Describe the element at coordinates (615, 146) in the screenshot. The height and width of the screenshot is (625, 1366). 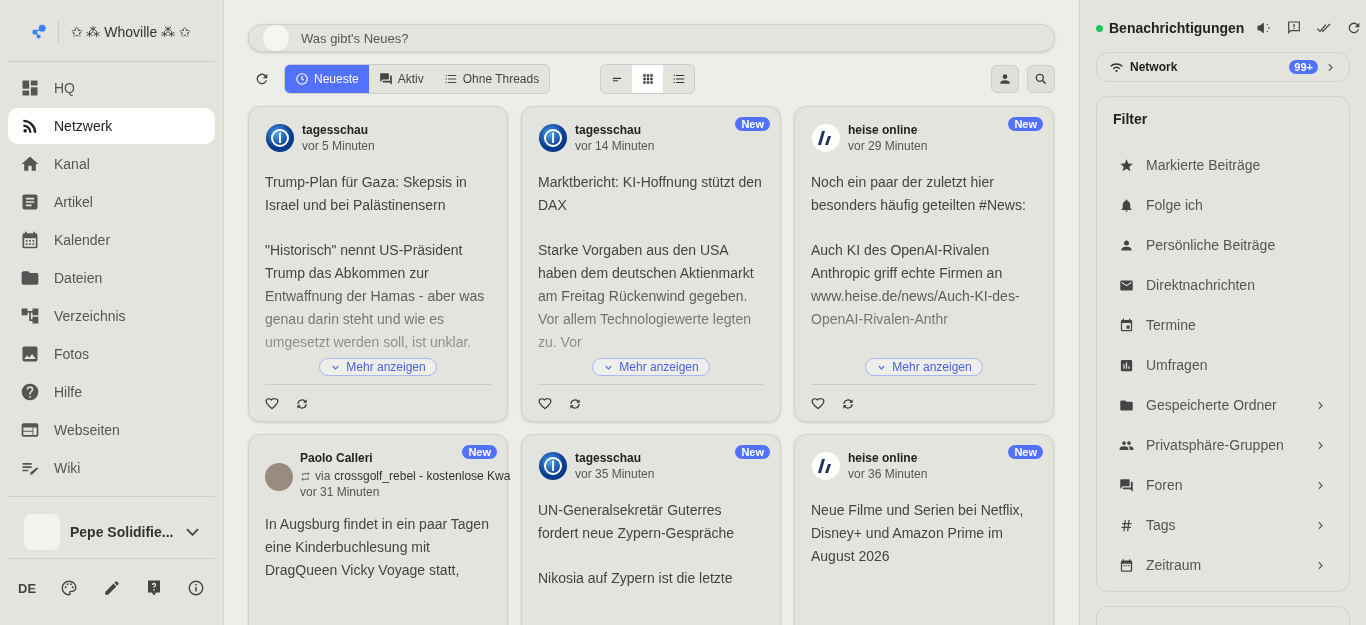
I see `post-time: vor 14 Minuten` at that location.